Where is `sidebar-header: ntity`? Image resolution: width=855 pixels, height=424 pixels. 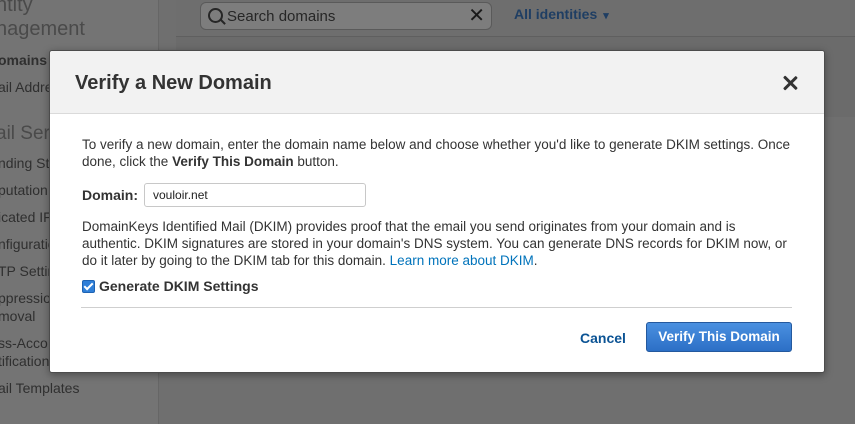 sidebar-header: ntity is located at coordinates (16, 8).